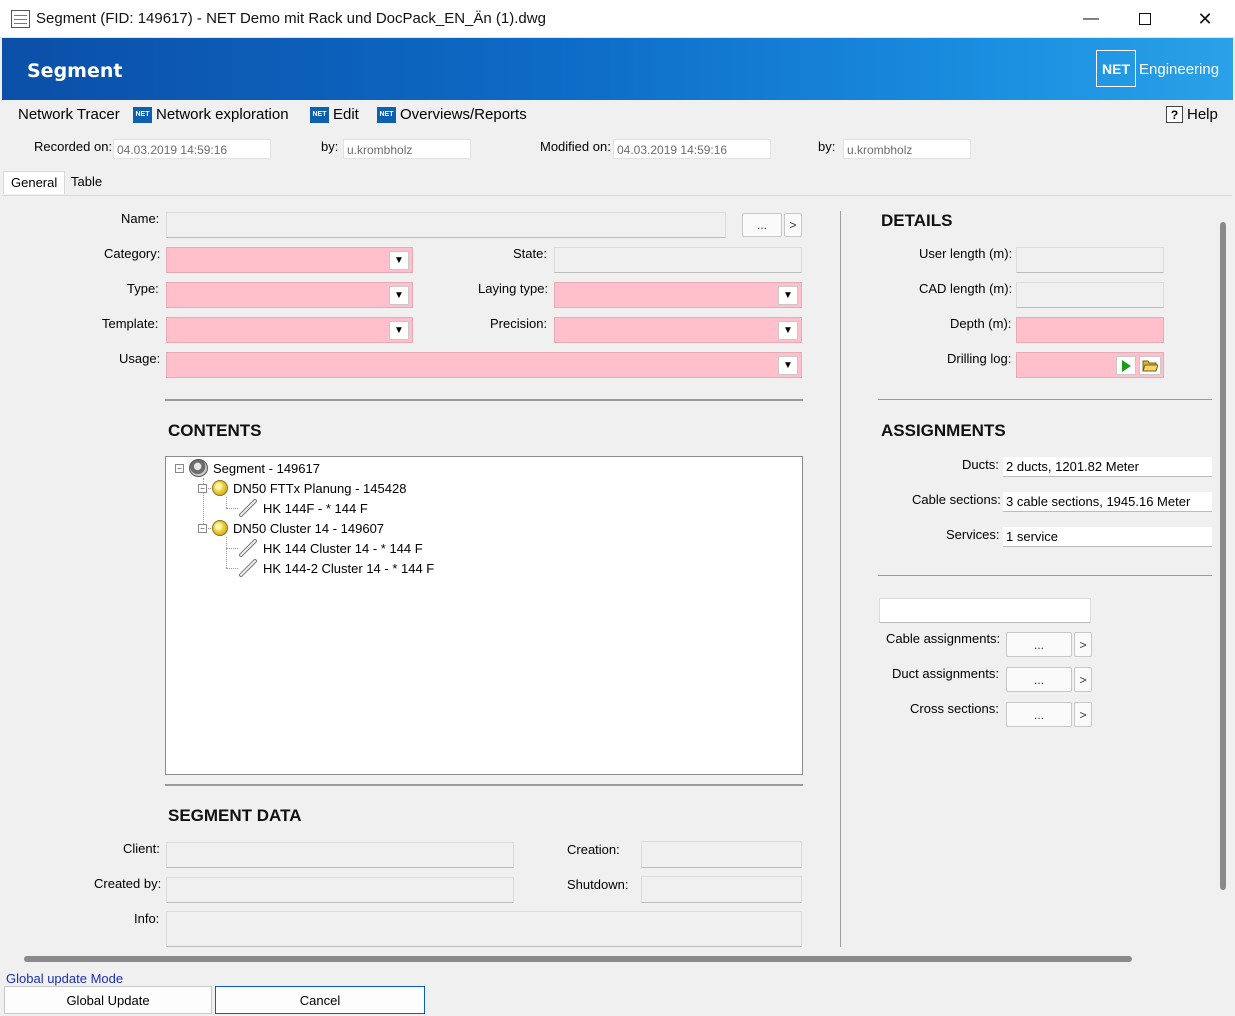 This screenshot has width=1235, height=1016. Describe the element at coordinates (1090, 365) in the screenshot. I see `drilling-log-field` at that location.